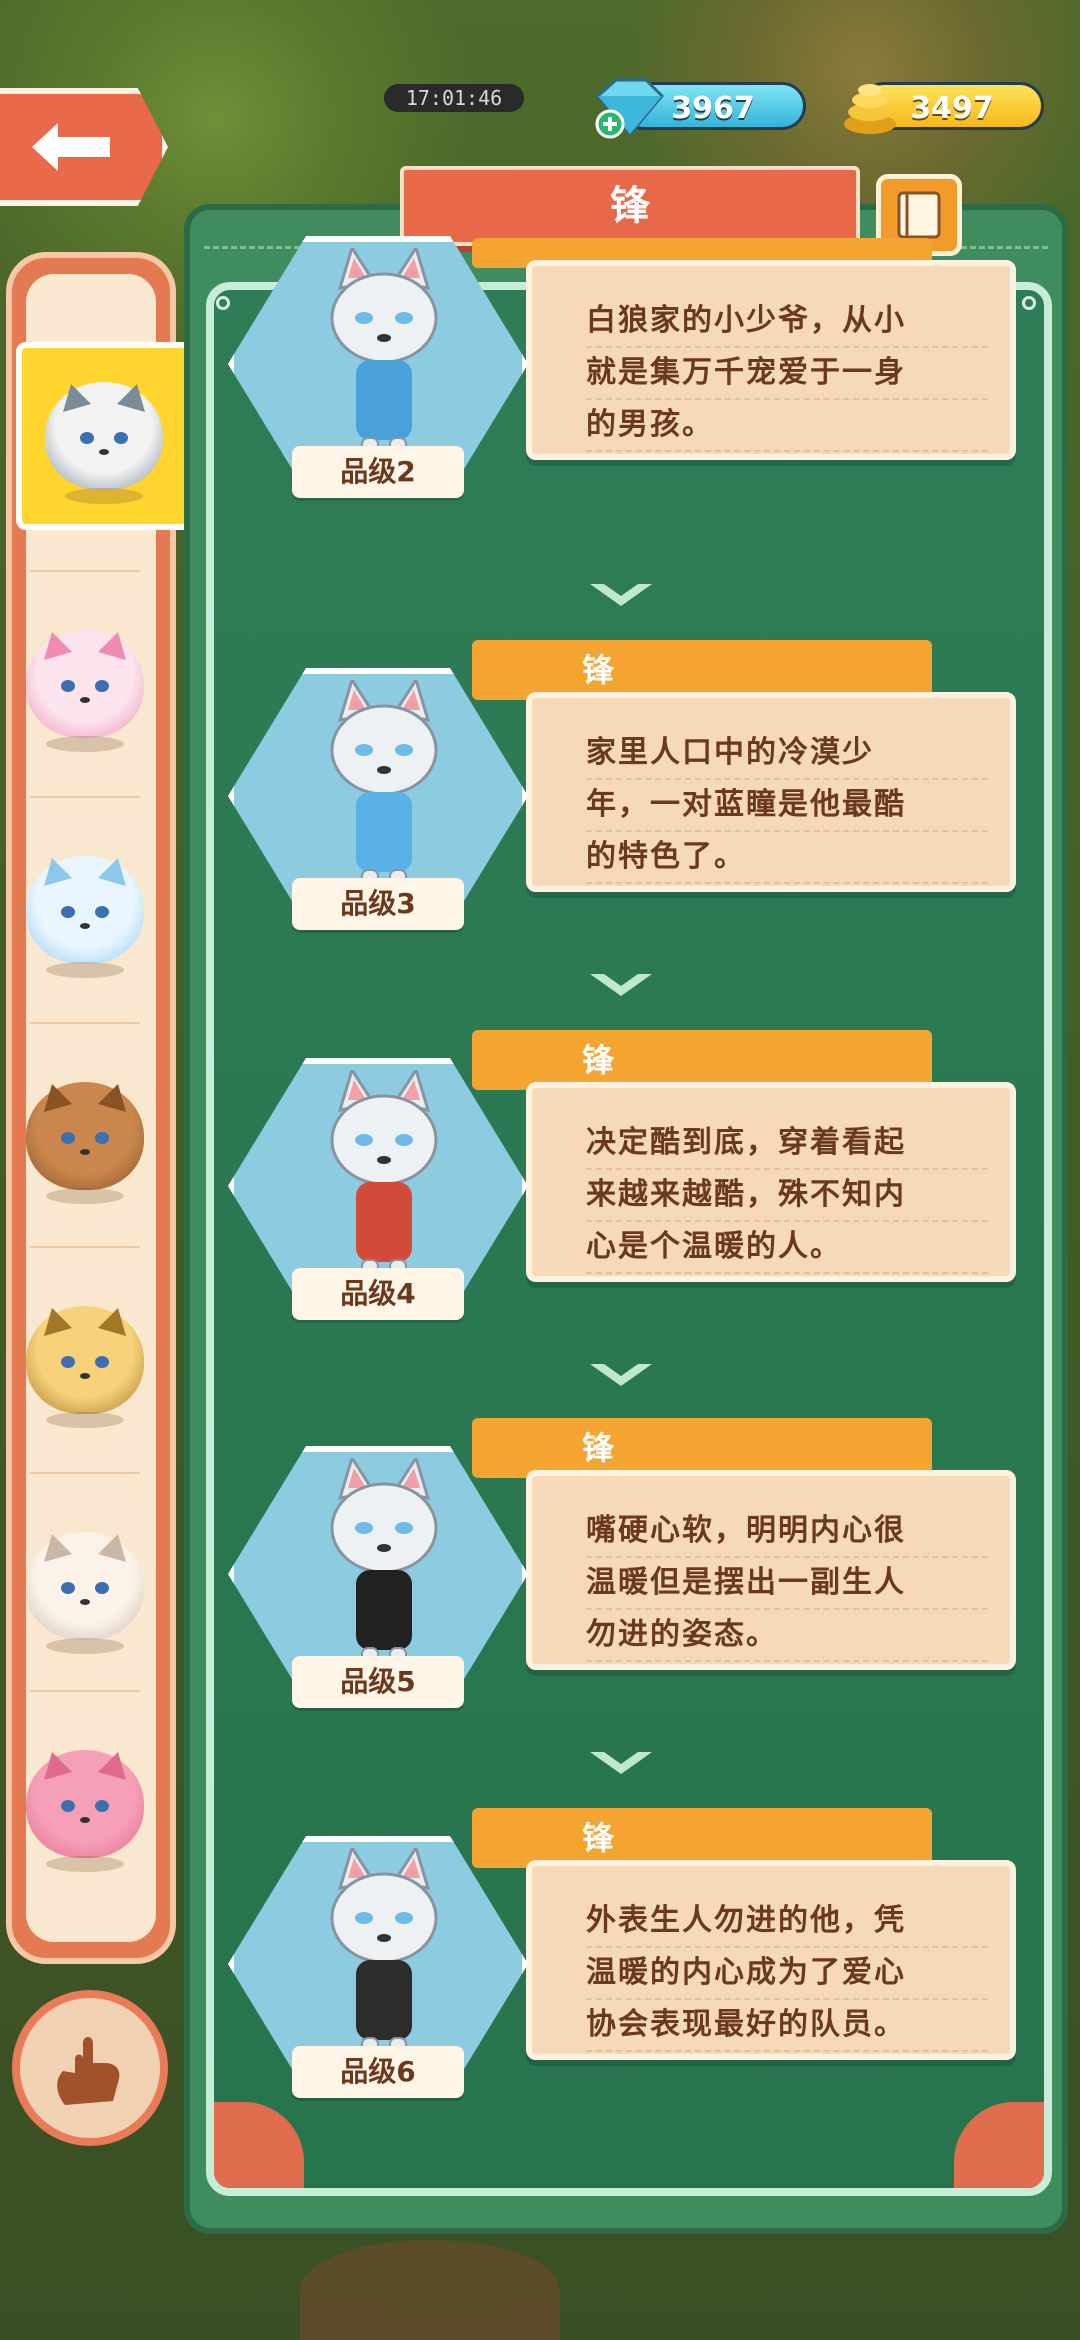 The height and width of the screenshot is (2340, 1080). I want to click on grade-entry: 锋决定酷到底，穿着看起 来越来越酷，殊不知内 心是个温暖的人。品级4, so click(621, 1180).